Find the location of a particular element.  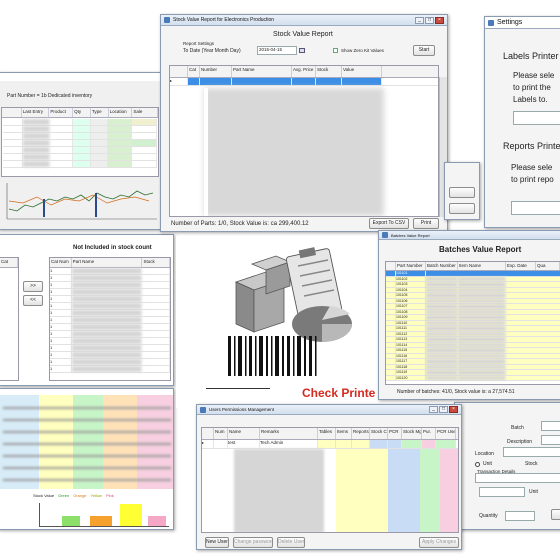

chart-marker is located at coordinates (44, 208).